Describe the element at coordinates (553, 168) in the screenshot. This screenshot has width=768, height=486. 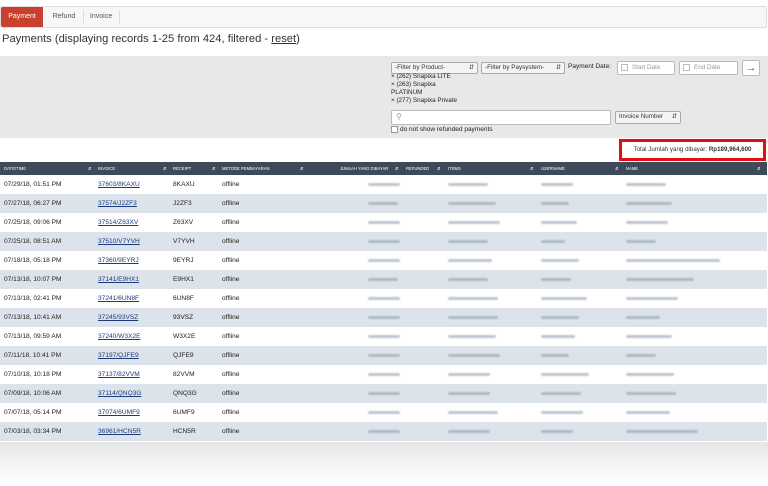
I see `column-header-username: USERNAME` at that location.